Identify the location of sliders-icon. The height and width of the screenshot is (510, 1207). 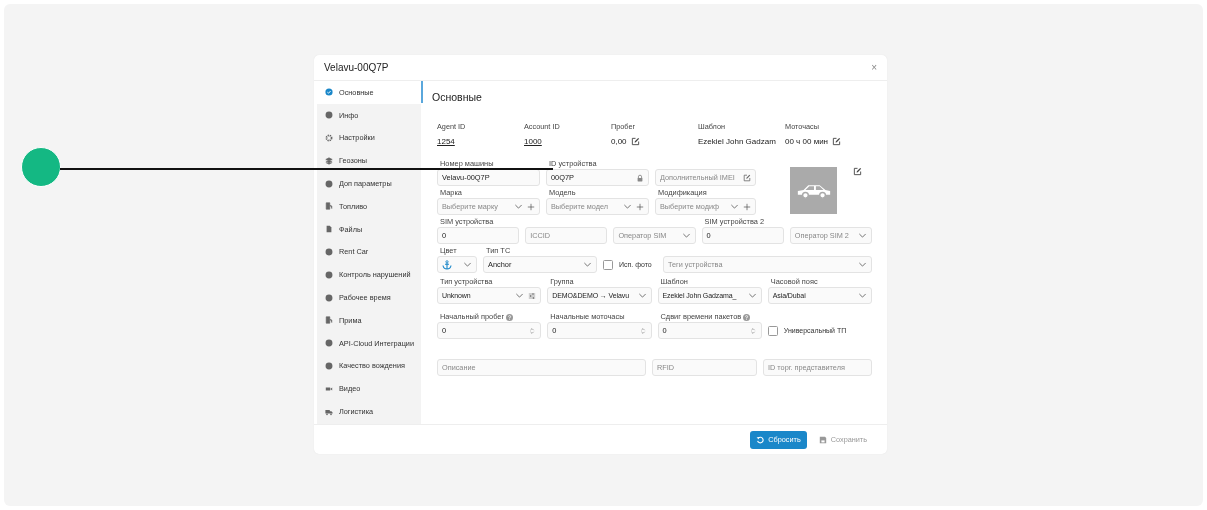
(532, 295).